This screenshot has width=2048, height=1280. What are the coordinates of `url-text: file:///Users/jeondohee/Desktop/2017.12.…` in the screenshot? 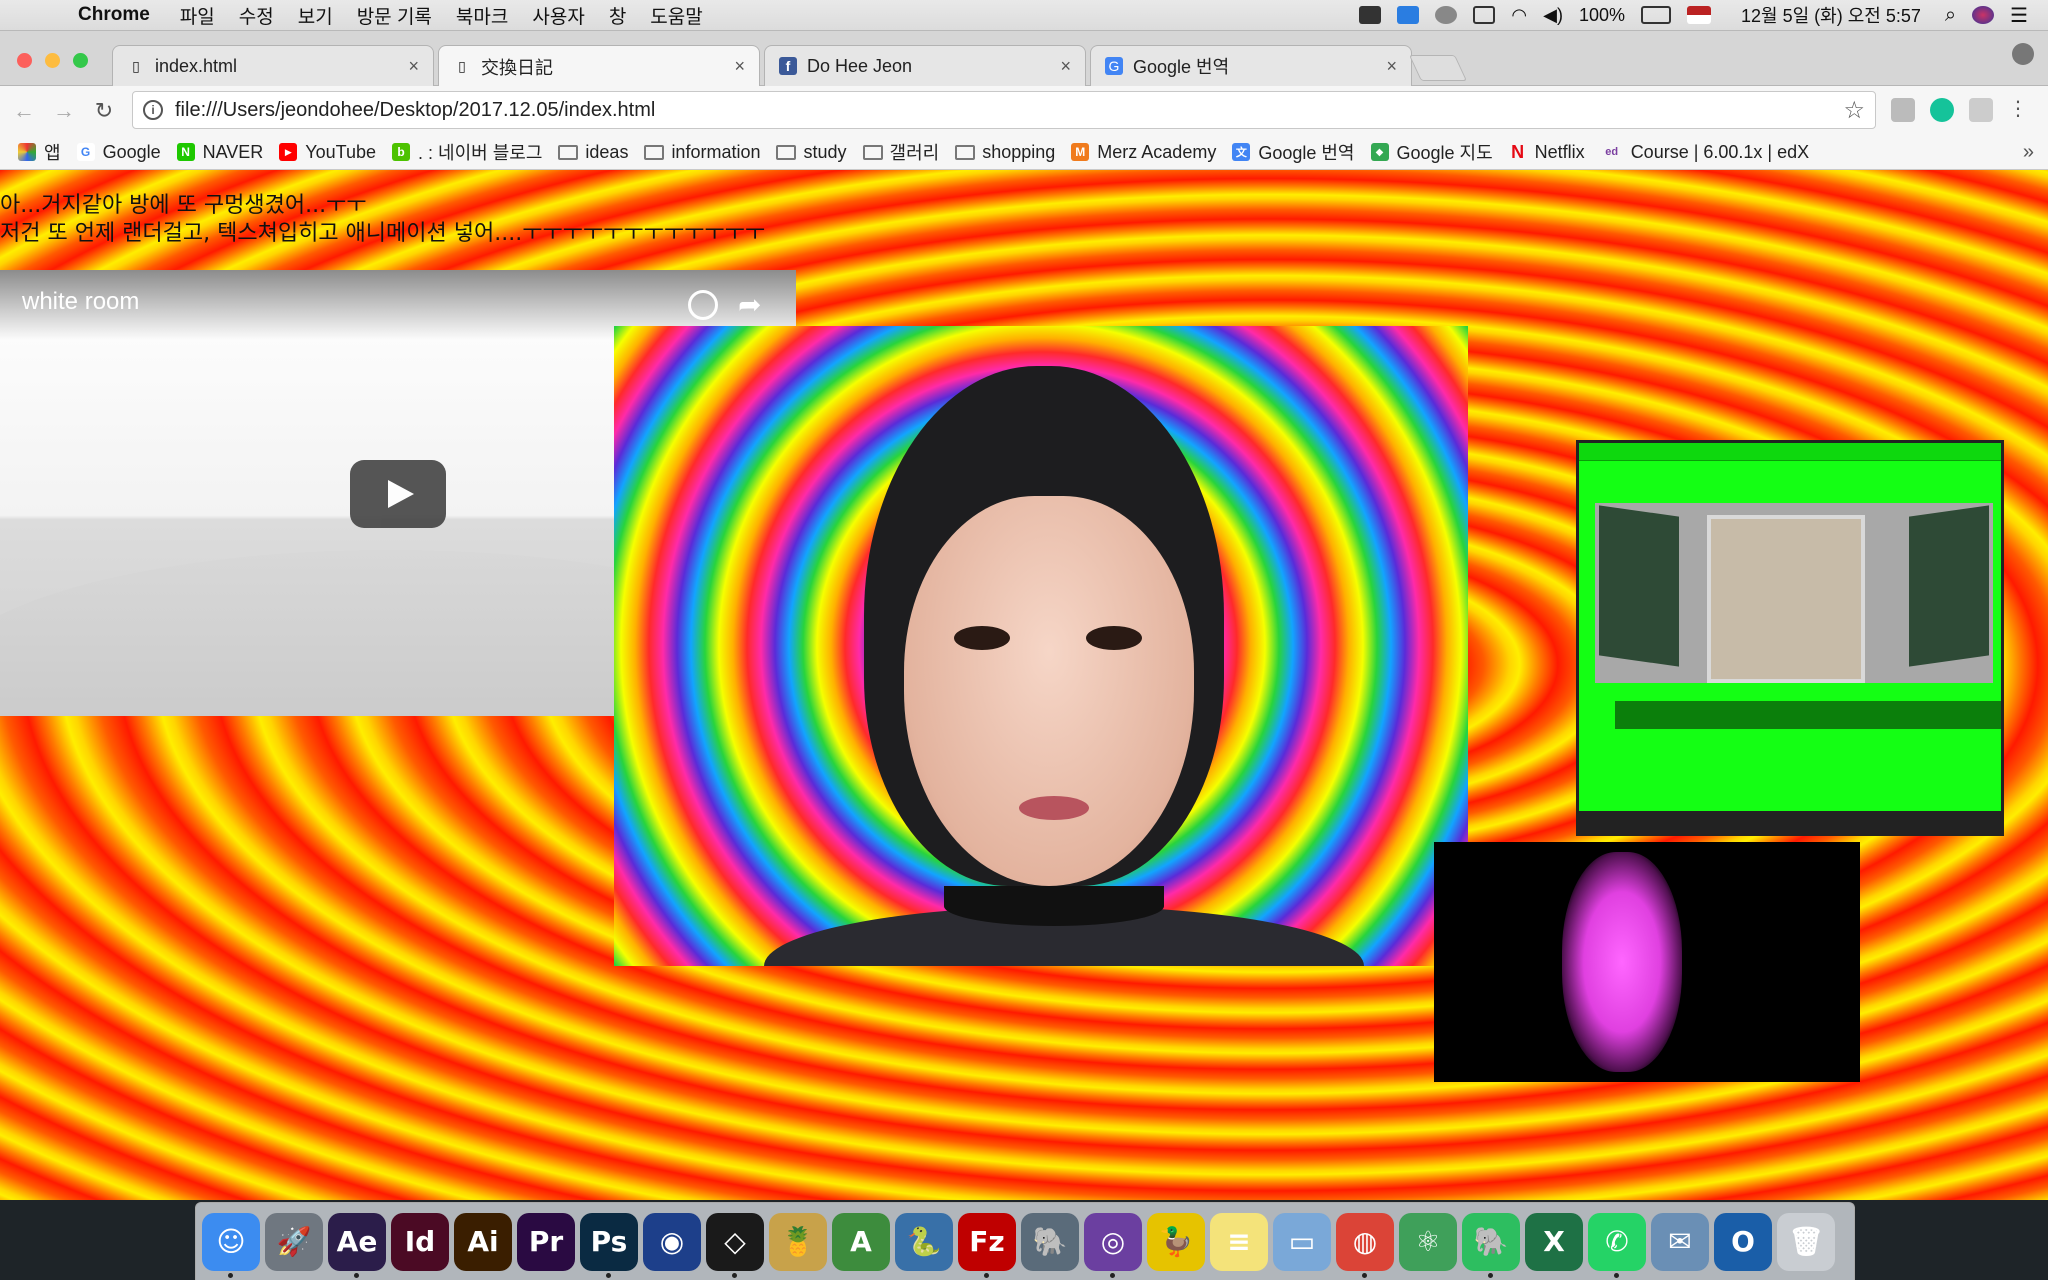 It's located at (415, 110).